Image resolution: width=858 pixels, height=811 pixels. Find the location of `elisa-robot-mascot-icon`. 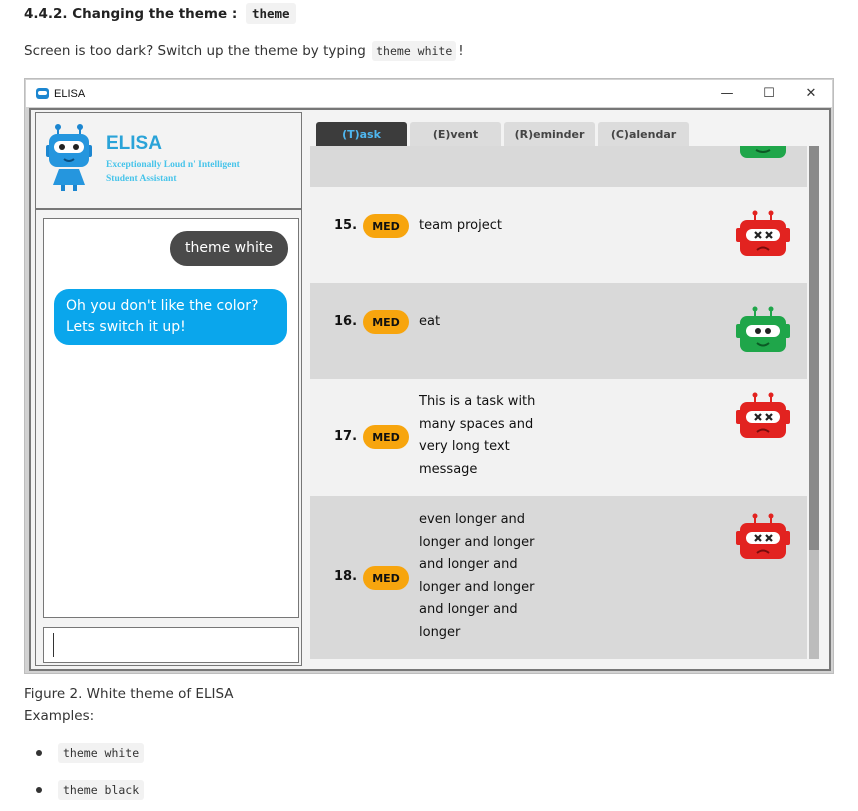

elisa-robot-mascot-icon is located at coordinates (69, 157).